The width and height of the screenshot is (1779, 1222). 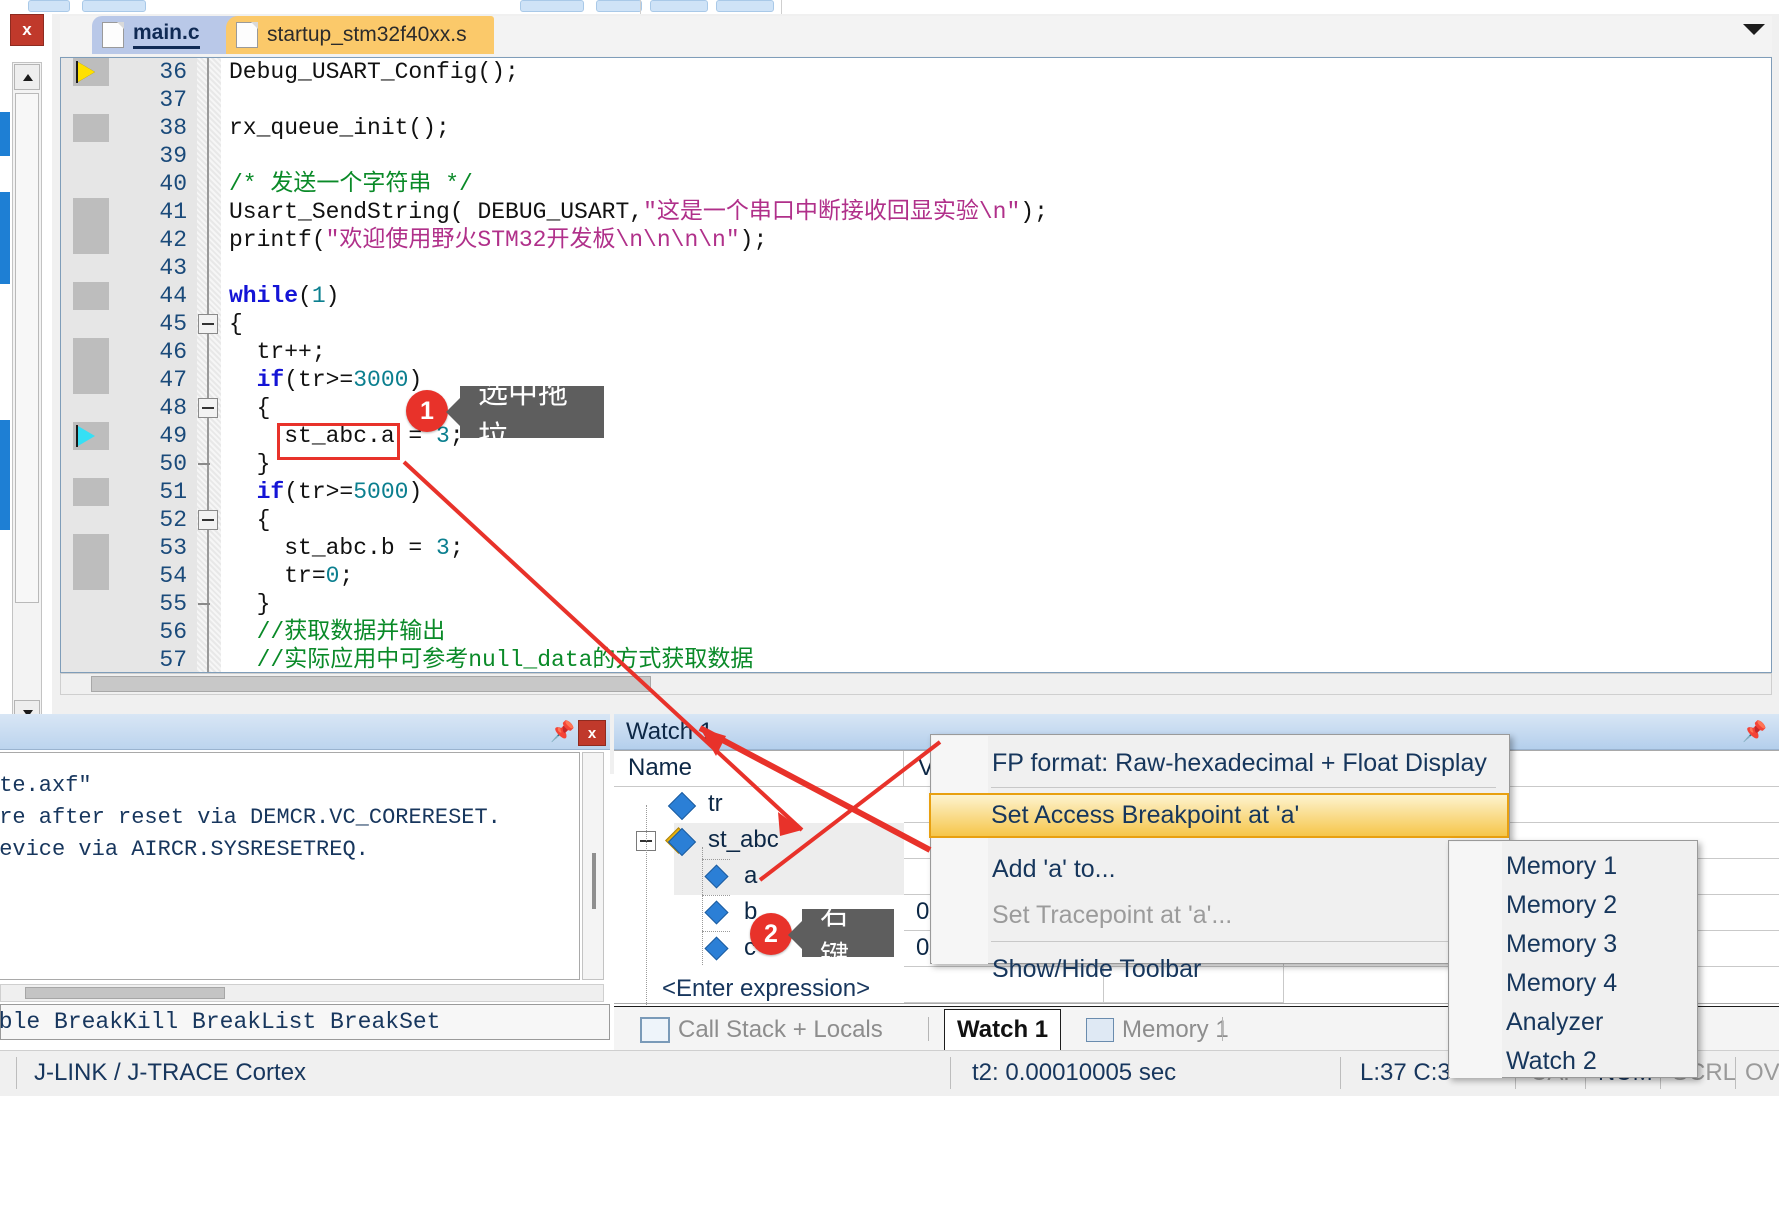 I want to click on submenu-item-memory-3: Memory 3, so click(x=1573, y=944).